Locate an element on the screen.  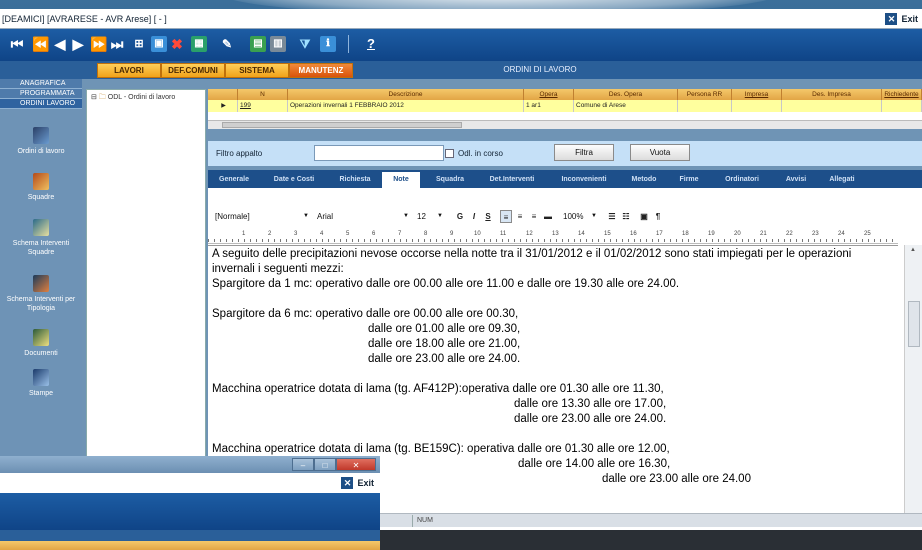
odl-in-corso-checkbox is located at coordinates (449, 153).